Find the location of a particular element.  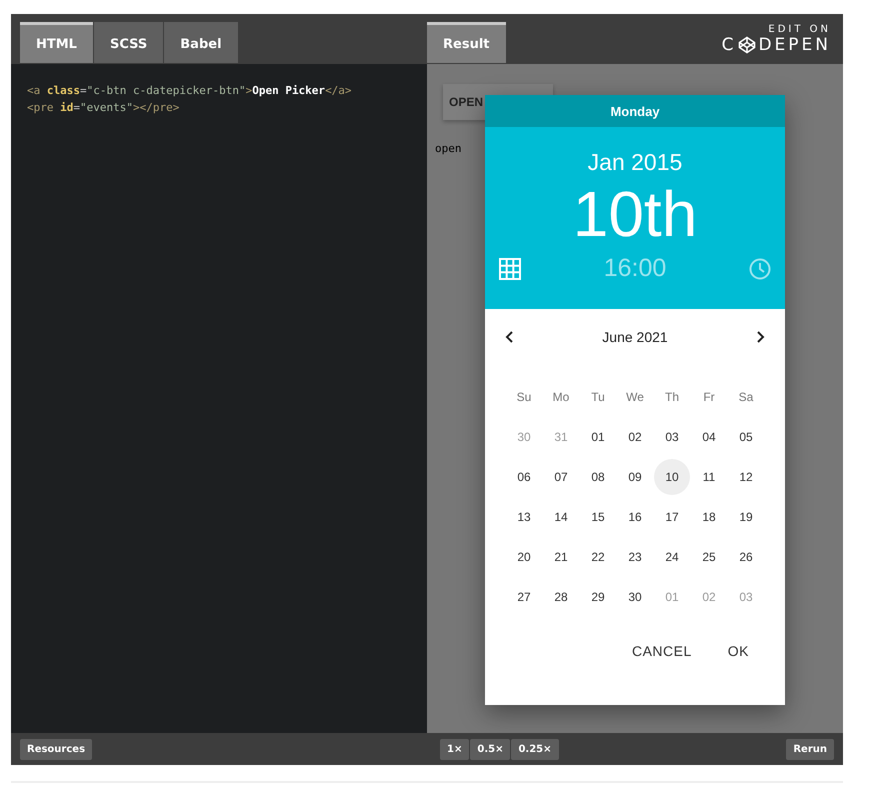

weekday-label: Sa is located at coordinates (746, 397).